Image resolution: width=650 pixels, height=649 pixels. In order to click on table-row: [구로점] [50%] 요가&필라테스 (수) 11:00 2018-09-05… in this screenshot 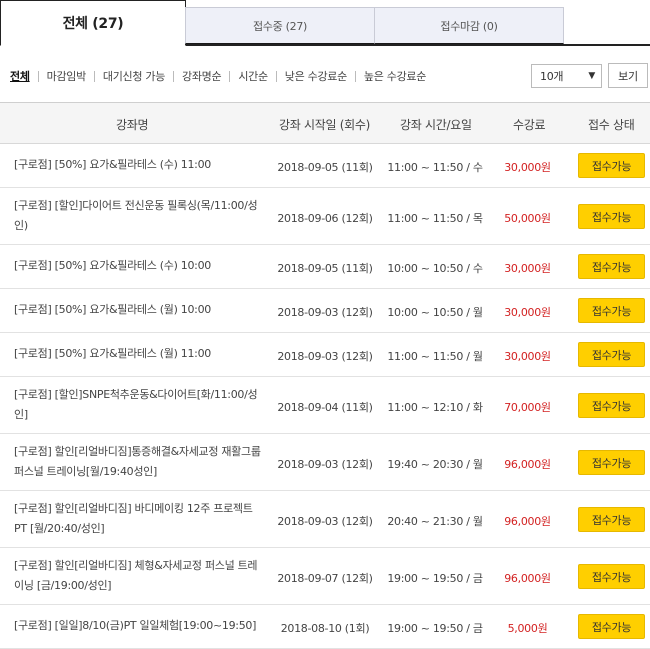, I will do `click(325, 166)`.